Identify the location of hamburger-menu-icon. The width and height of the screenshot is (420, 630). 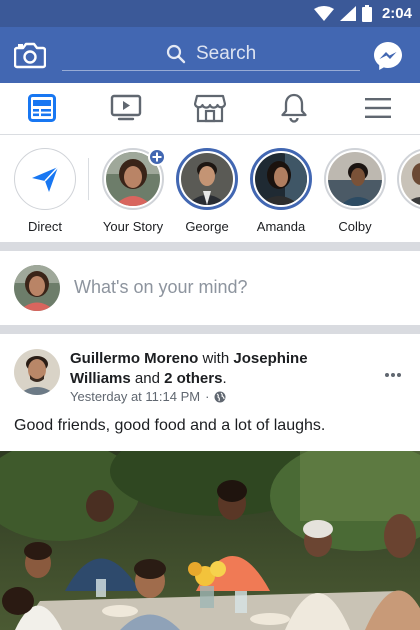
(378, 108).